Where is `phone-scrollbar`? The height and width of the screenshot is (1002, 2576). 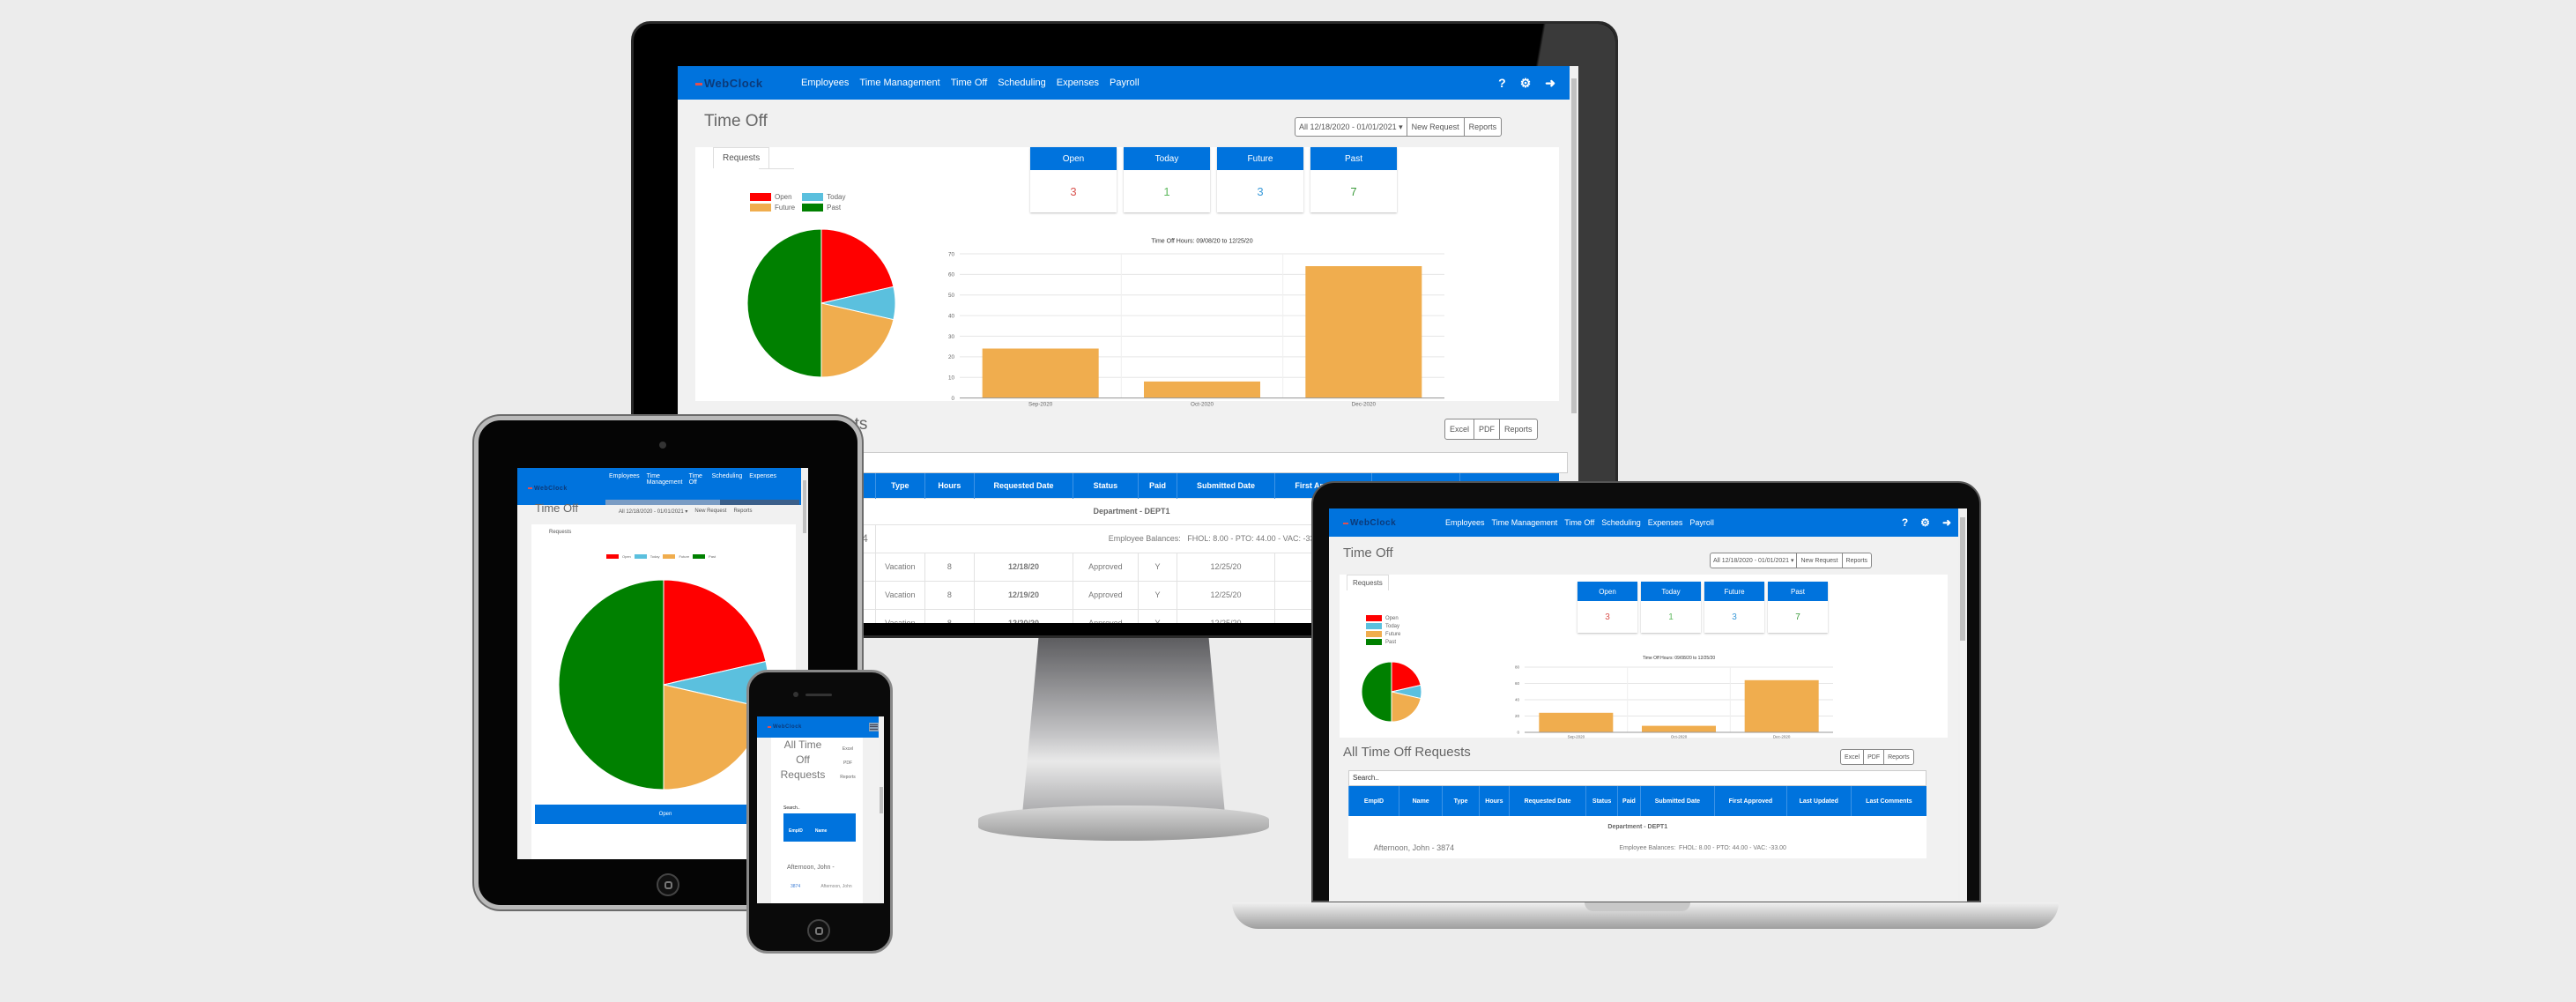
phone-scrollbar is located at coordinates (881, 809).